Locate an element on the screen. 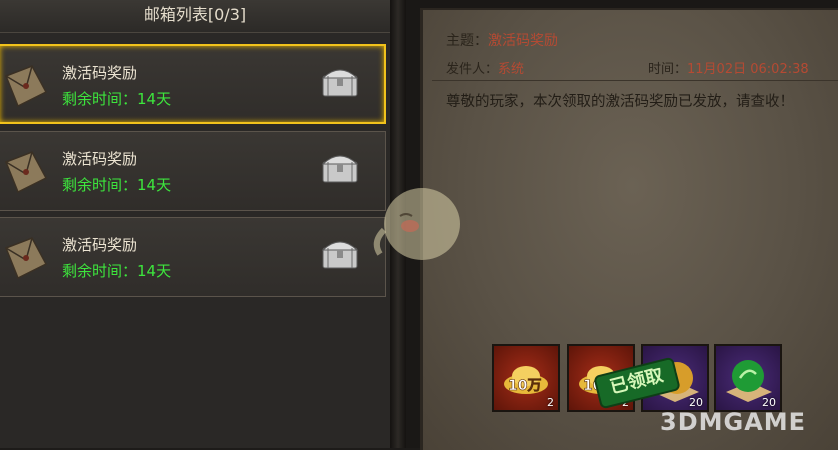  mascot-icon is located at coordinates (416, 224).